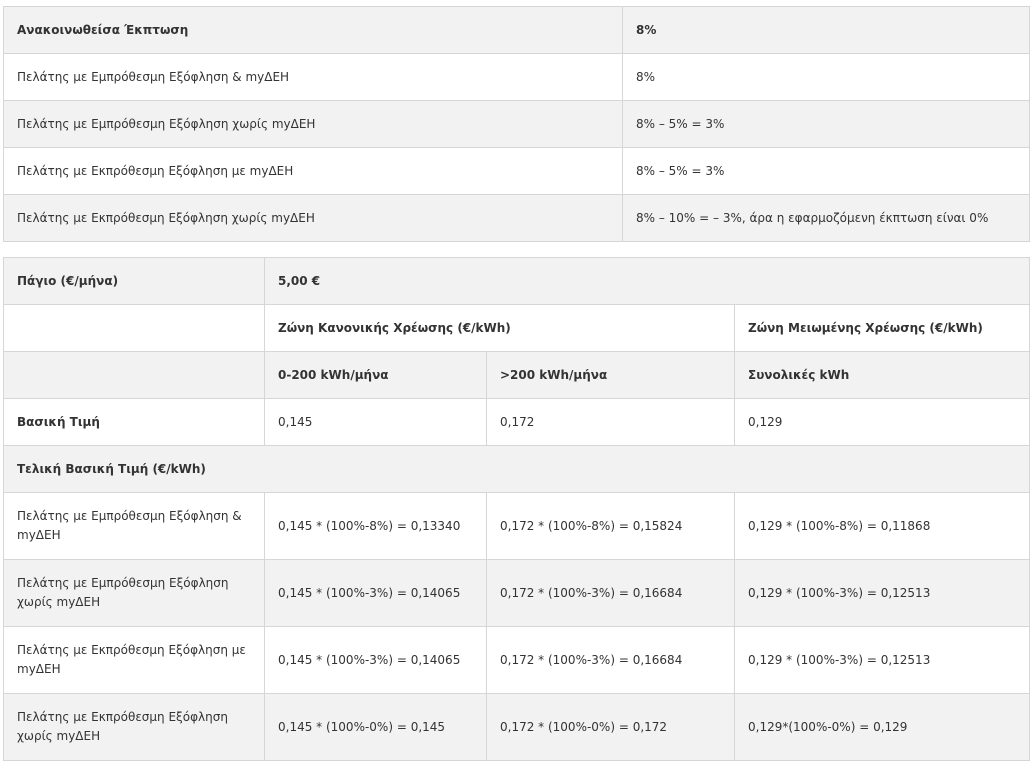  I want to click on final-row-value: 0,172 * (100%-8%) = 0,15824, so click(610, 526).